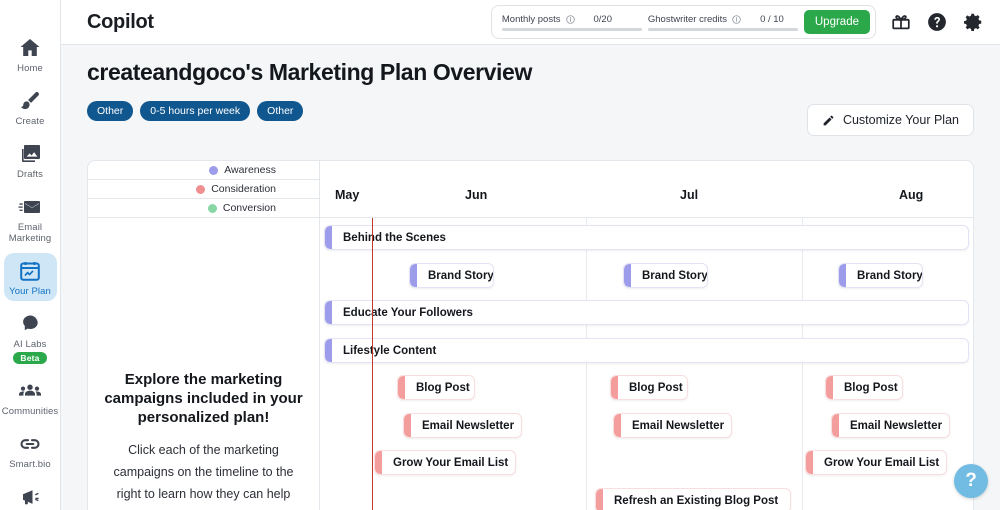  Describe the element at coordinates (696, 500) in the screenshot. I see `gantt-bar-label: Refresh an Existing Blog Post` at that location.